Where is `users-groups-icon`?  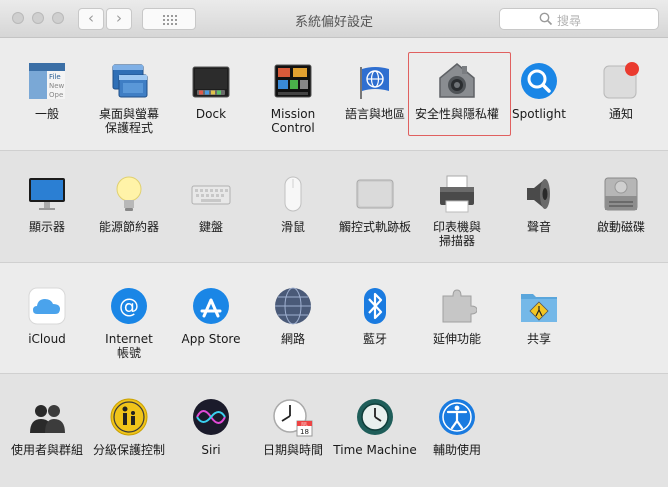 users-groups-icon is located at coordinates (47, 419).